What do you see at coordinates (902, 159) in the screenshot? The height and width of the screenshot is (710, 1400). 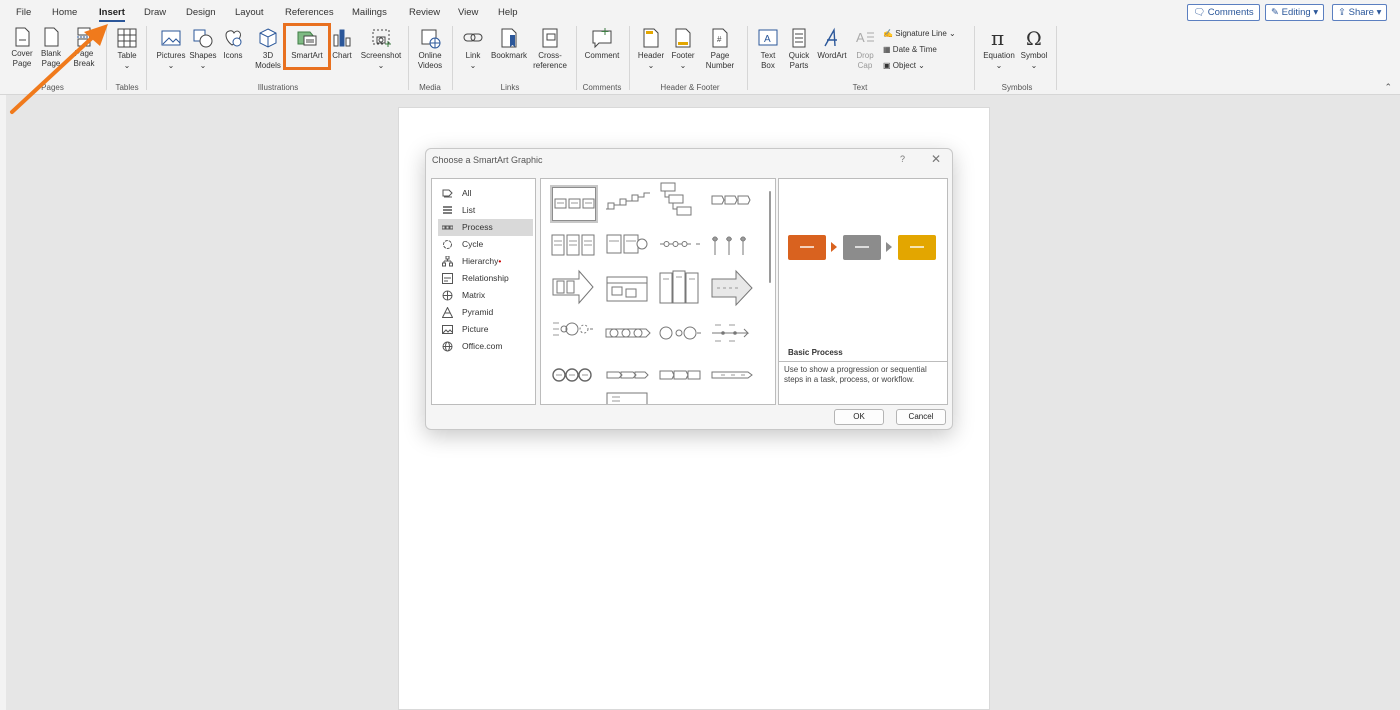 I see `help-button: ?` at bounding box center [902, 159].